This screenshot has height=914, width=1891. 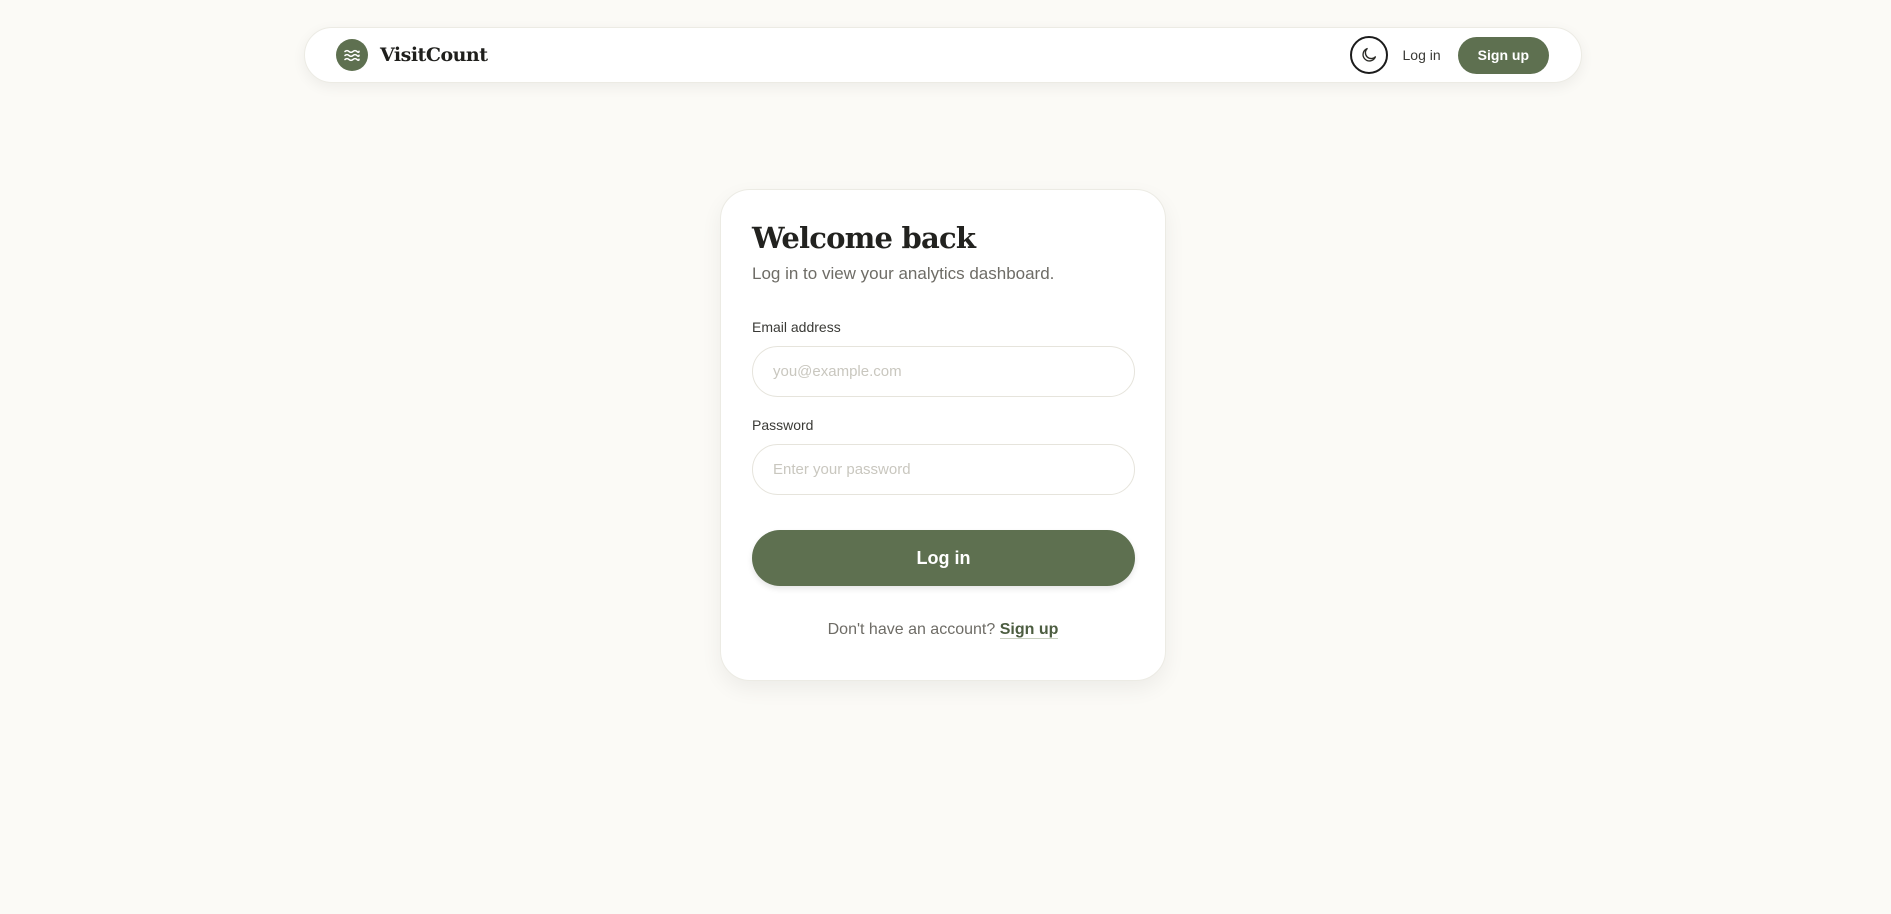 I want to click on waves-icon, so click(x=352, y=55).